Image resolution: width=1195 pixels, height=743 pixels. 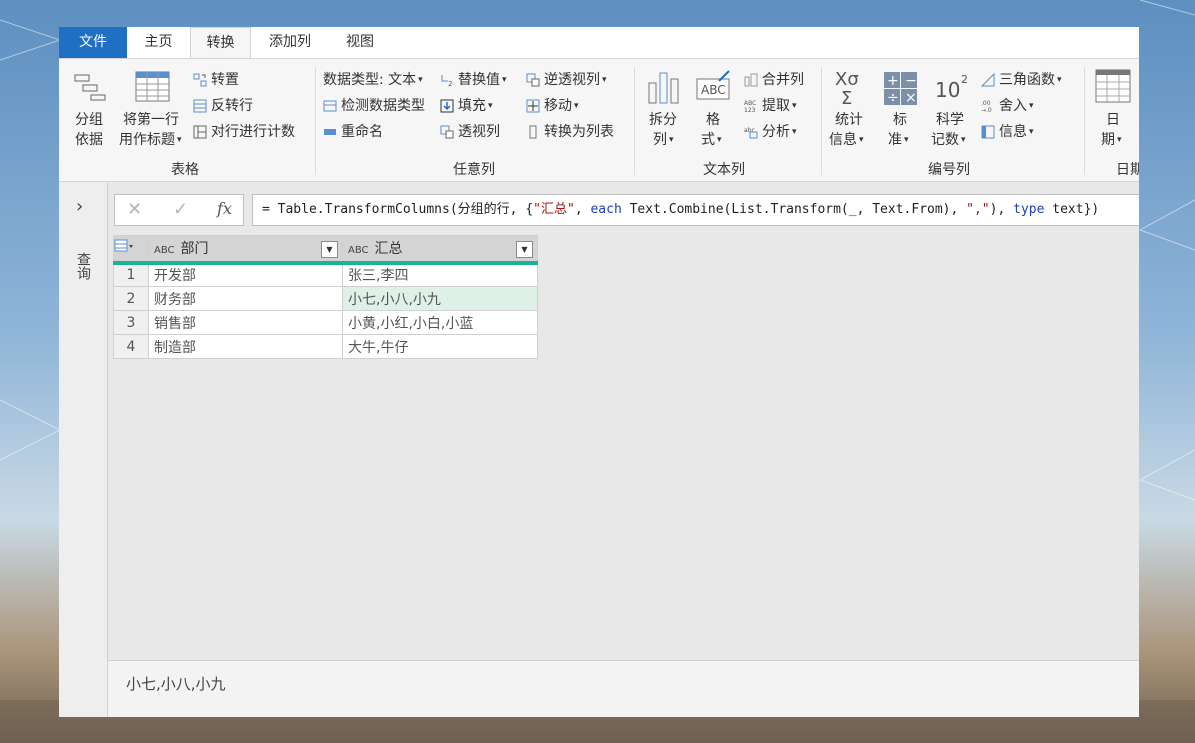 I want to click on pivot-icon, so click(x=447, y=132).